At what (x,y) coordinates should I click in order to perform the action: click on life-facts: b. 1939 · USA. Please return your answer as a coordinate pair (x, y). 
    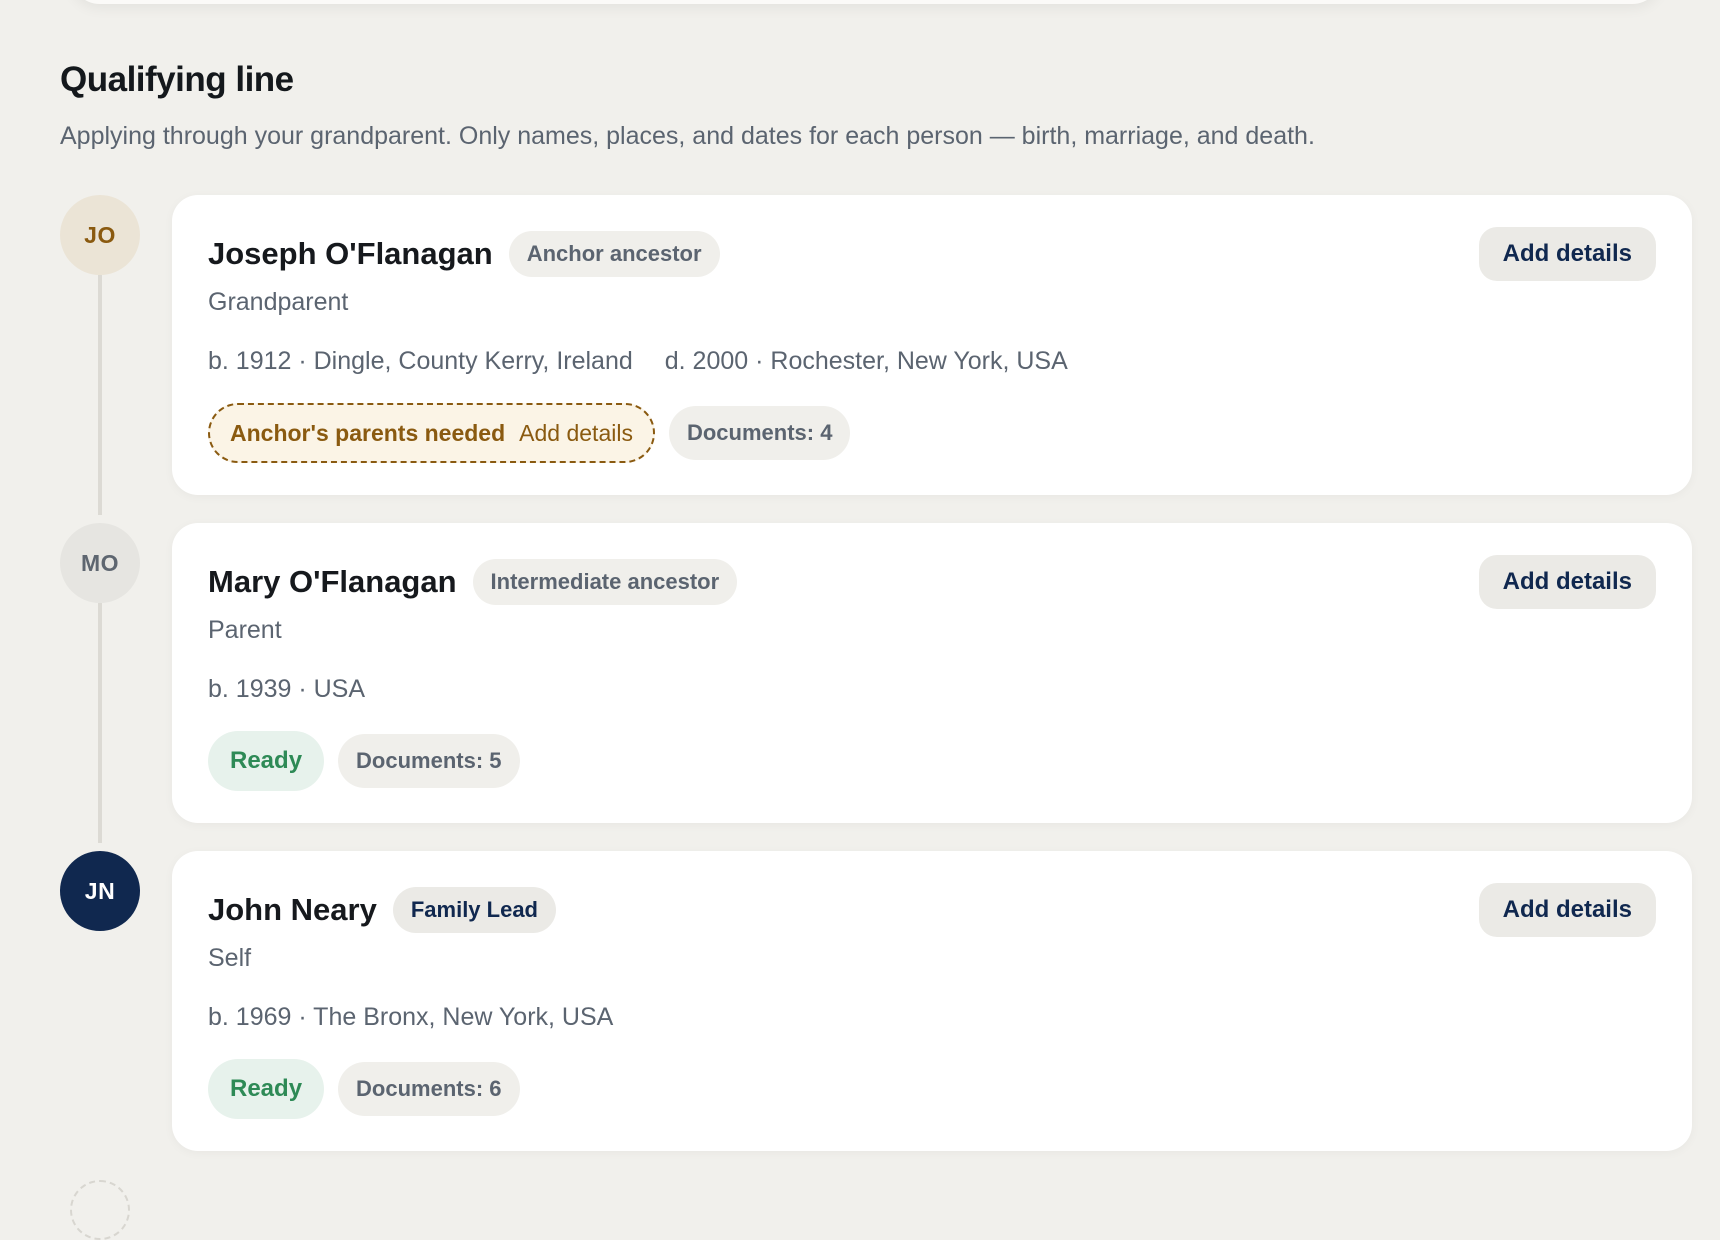
    Looking at the image, I should click on (286, 689).